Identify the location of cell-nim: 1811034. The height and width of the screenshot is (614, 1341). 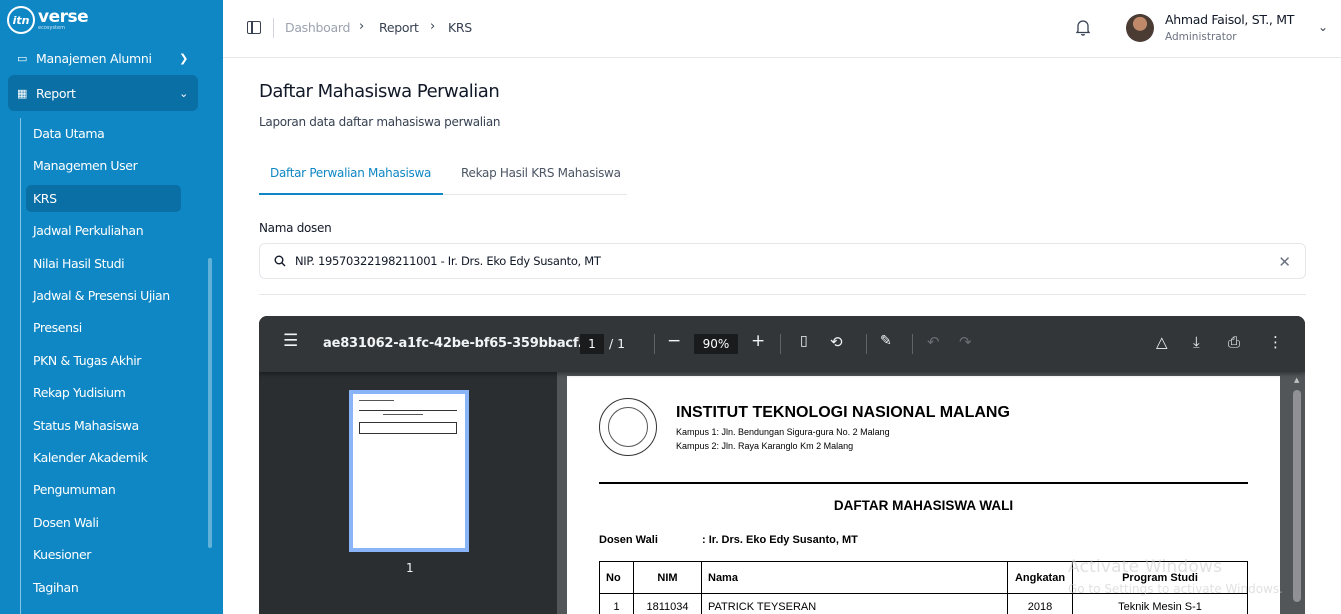
(667, 603).